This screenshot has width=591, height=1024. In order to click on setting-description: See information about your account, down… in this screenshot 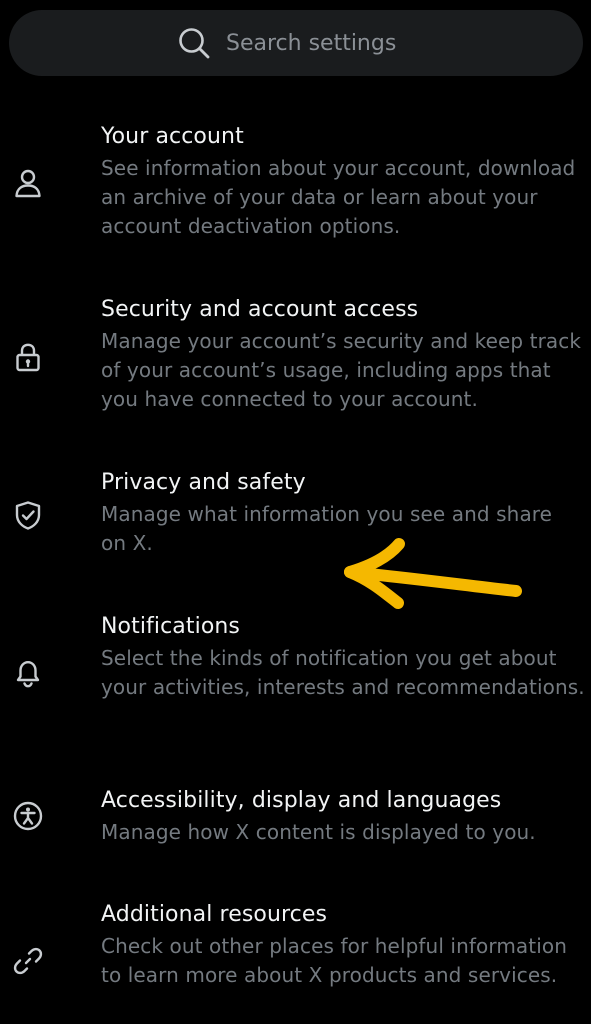, I will do `click(338, 197)`.